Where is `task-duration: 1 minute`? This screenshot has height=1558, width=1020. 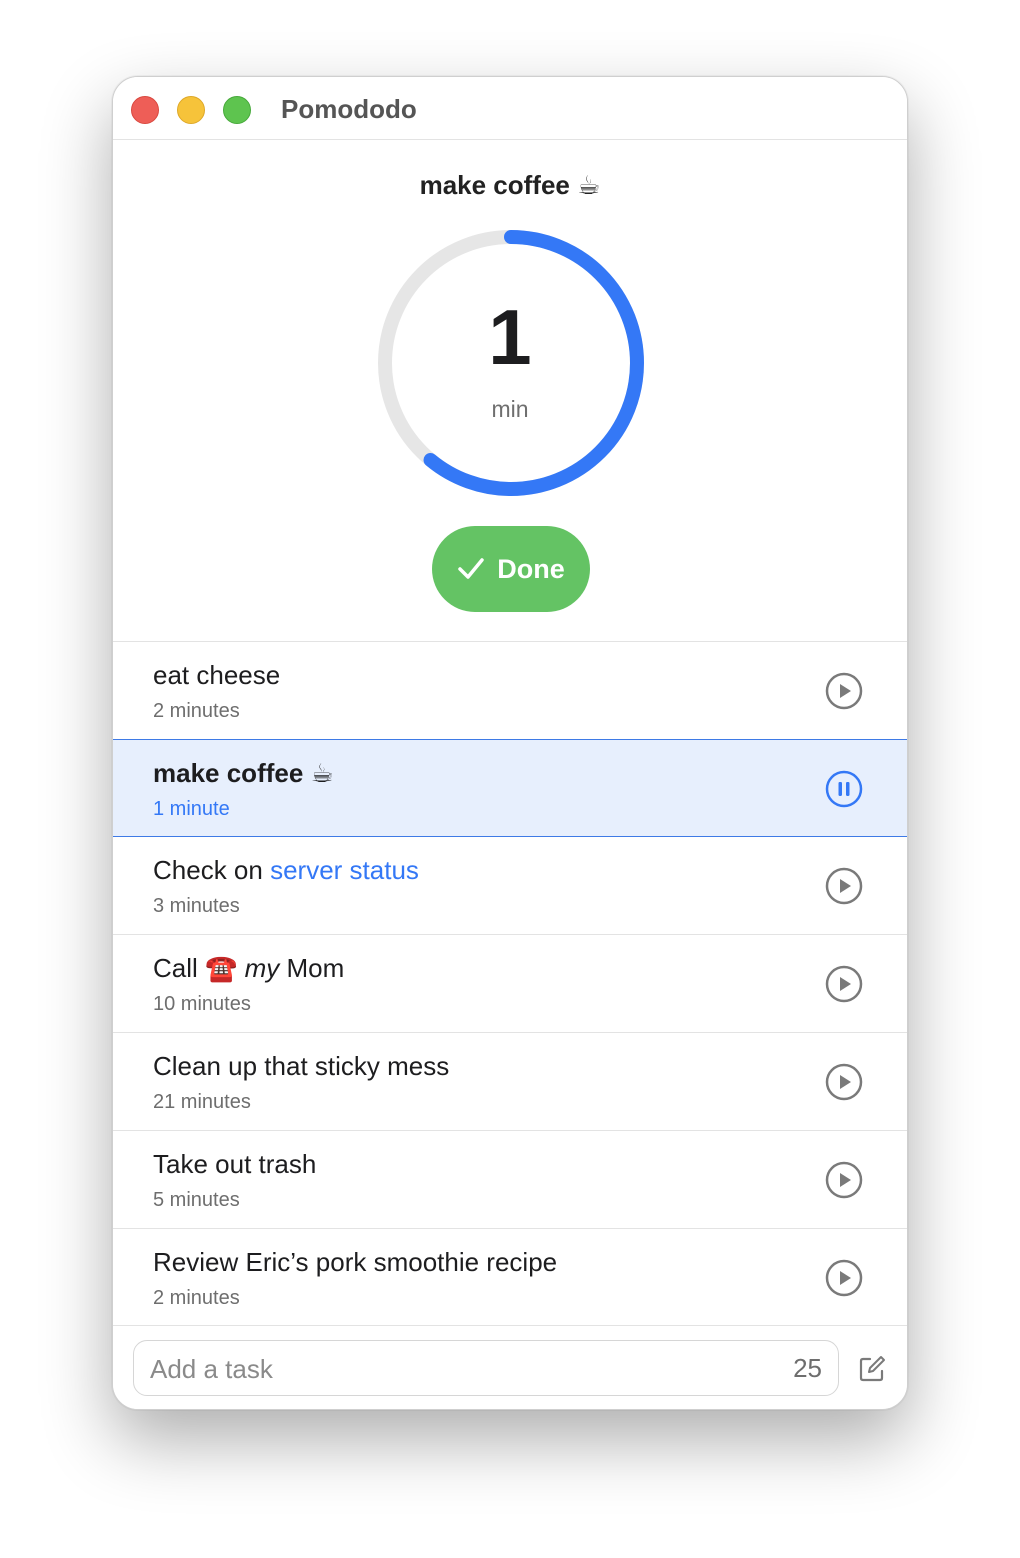
task-duration: 1 minute is located at coordinates (191, 809).